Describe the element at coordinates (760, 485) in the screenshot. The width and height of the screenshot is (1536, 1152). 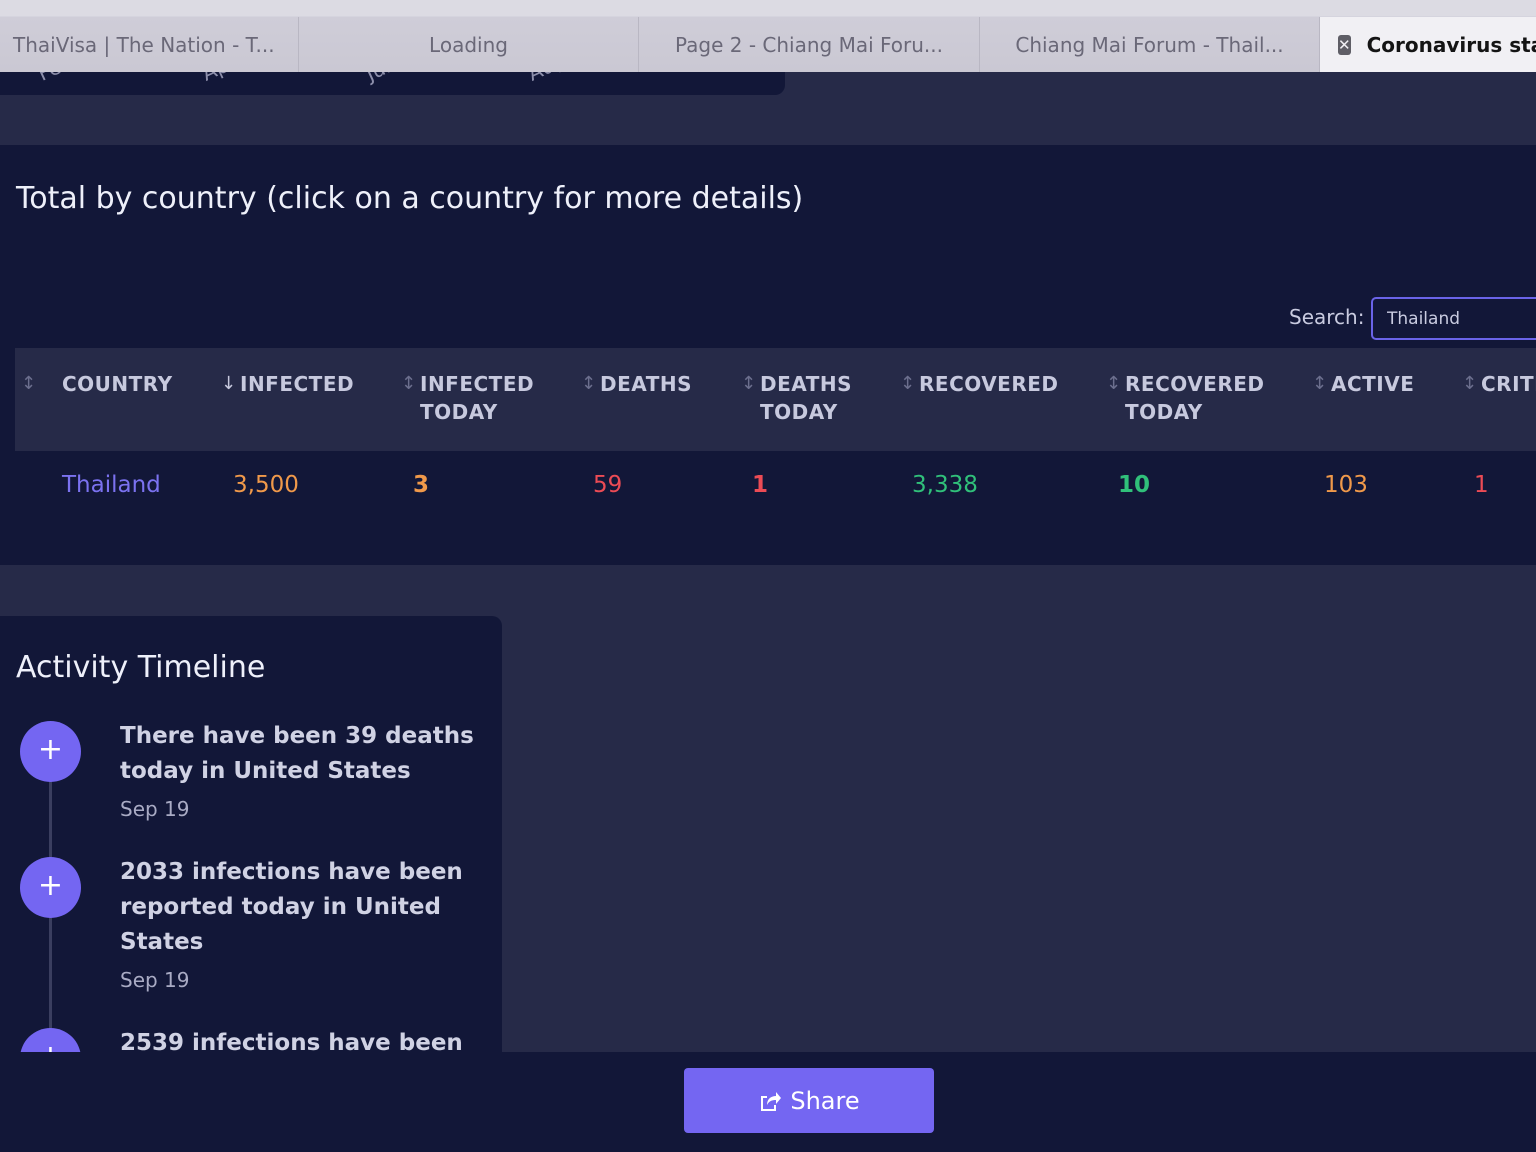
I see `deaths-today-value: 1` at that location.